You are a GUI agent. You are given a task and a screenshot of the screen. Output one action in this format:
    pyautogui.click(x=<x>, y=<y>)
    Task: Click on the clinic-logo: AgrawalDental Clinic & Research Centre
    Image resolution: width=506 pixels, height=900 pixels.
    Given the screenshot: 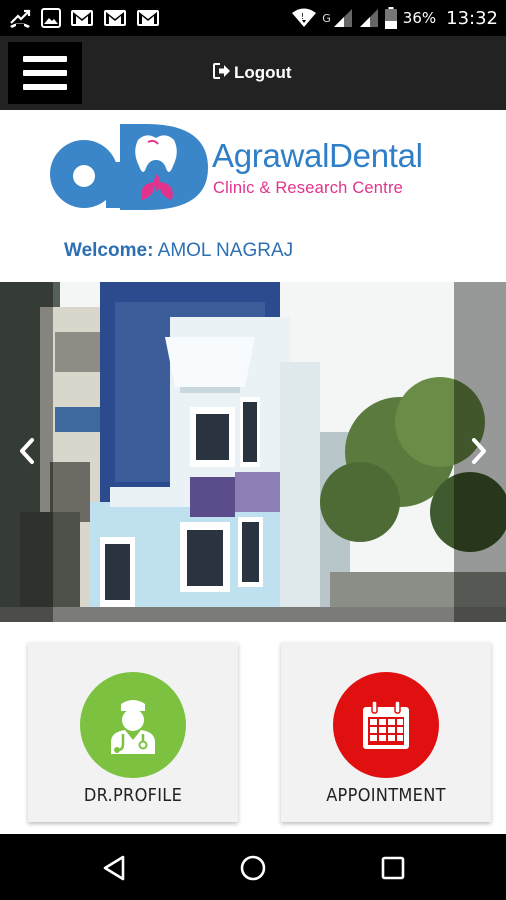 What is the action you would take?
    pyautogui.click(x=253, y=171)
    